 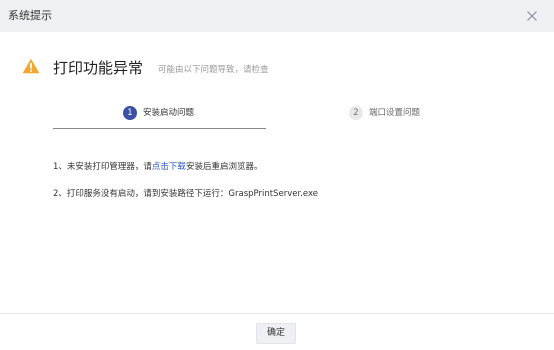 I want to click on alert-heading: 打印功能异常, so click(x=98, y=68).